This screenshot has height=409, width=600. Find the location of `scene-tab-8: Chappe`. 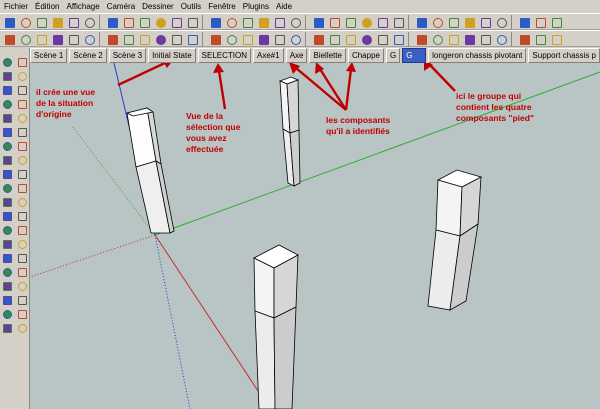

scene-tab-8: Chappe is located at coordinates (365, 55).